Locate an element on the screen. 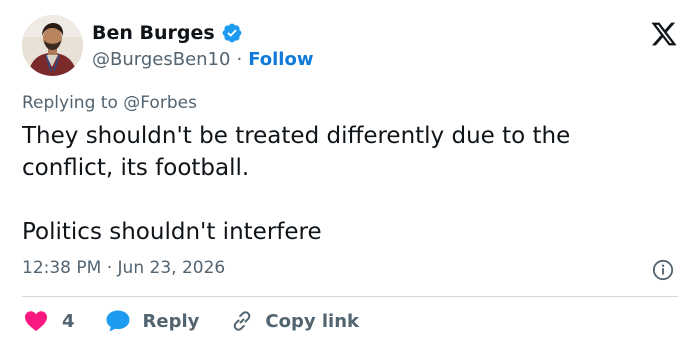  verified-badge-icon is located at coordinates (232, 33).